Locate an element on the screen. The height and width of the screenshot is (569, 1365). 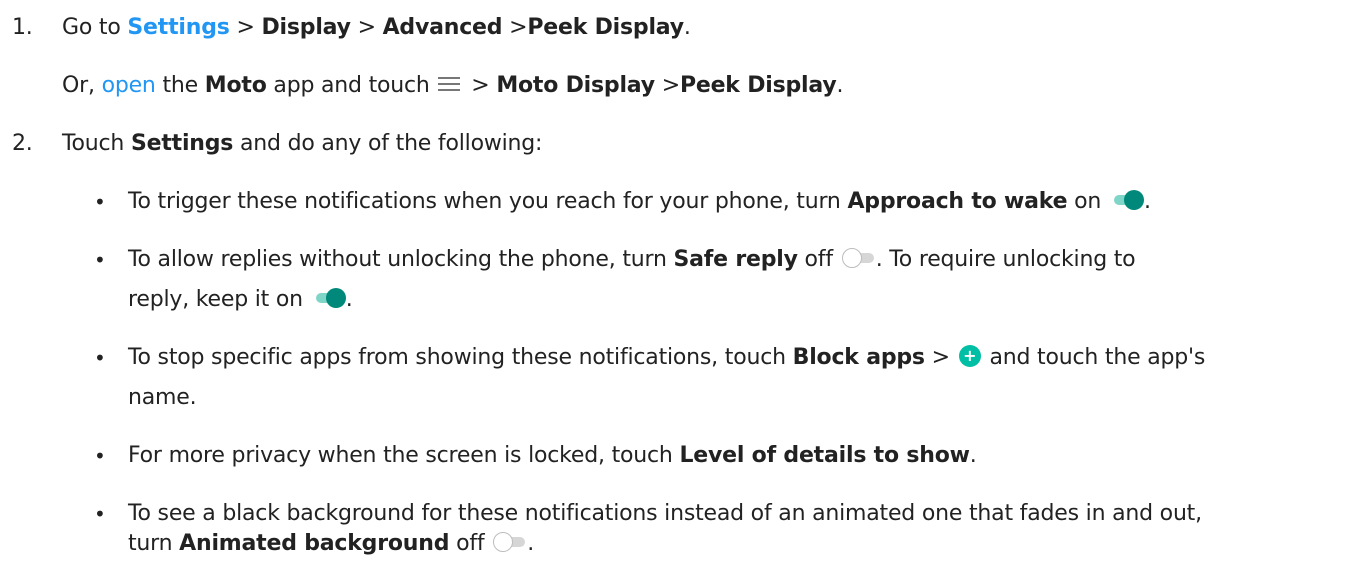
or-text: Or, is located at coordinates (78, 85).